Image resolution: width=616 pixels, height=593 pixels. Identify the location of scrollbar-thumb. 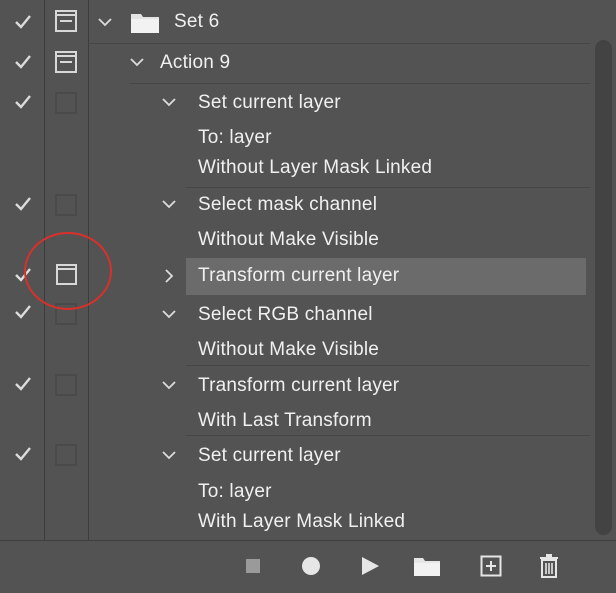
(603, 287).